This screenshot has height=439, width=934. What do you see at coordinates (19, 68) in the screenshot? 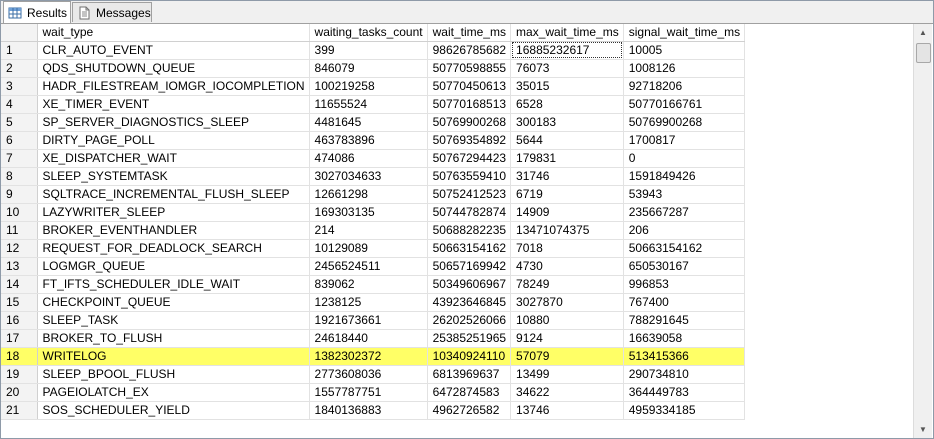
I see `row-number: 2` at bounding box center [19, 68].